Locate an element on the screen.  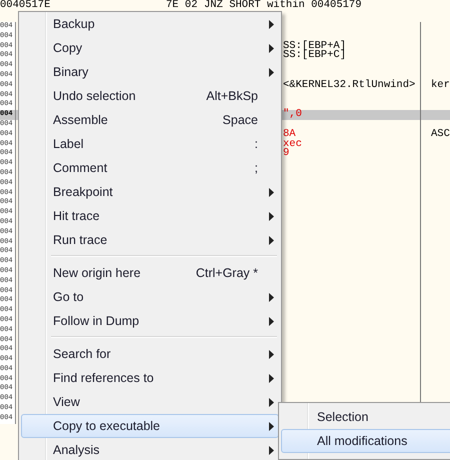
menu-item: Selection is located at coordinates (365, 417).